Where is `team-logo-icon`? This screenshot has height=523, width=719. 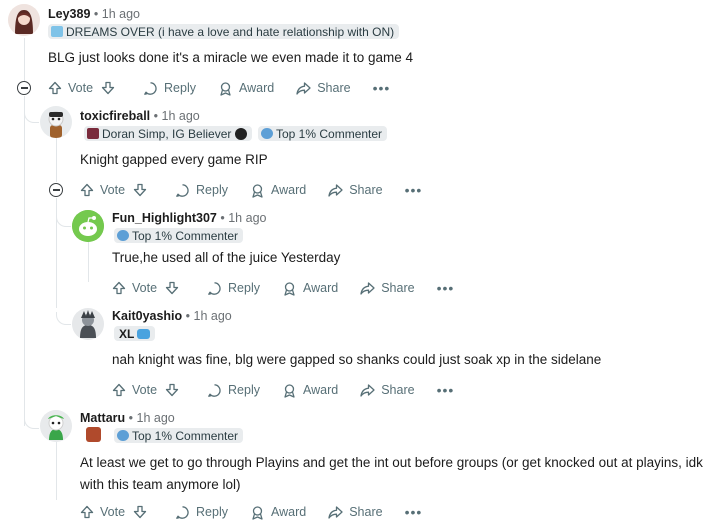 team-logo-icon is located at coordinates (241, 133).